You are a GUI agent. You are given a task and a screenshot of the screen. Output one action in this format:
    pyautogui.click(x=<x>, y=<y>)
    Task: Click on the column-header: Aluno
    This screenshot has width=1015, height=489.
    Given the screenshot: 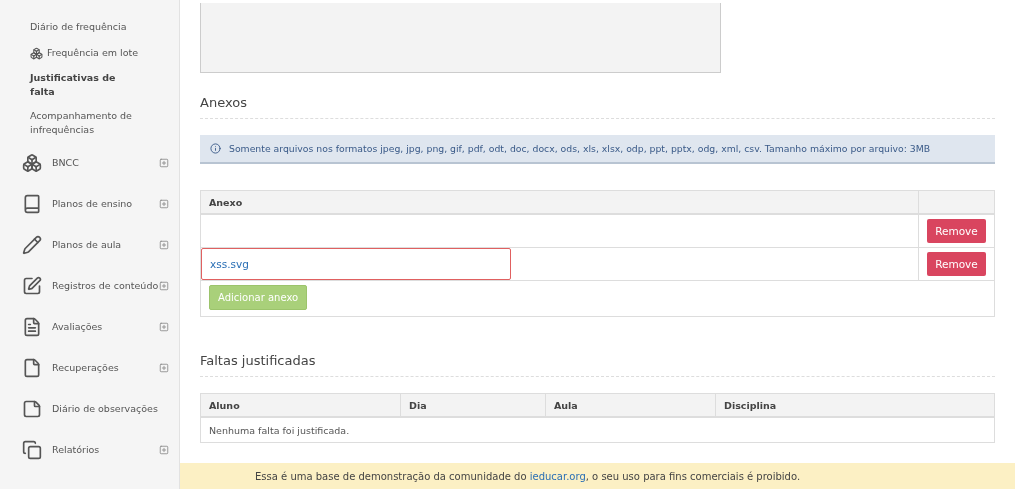 What is the action you would take?
    pyautogui.click(x=301, y=405)
    